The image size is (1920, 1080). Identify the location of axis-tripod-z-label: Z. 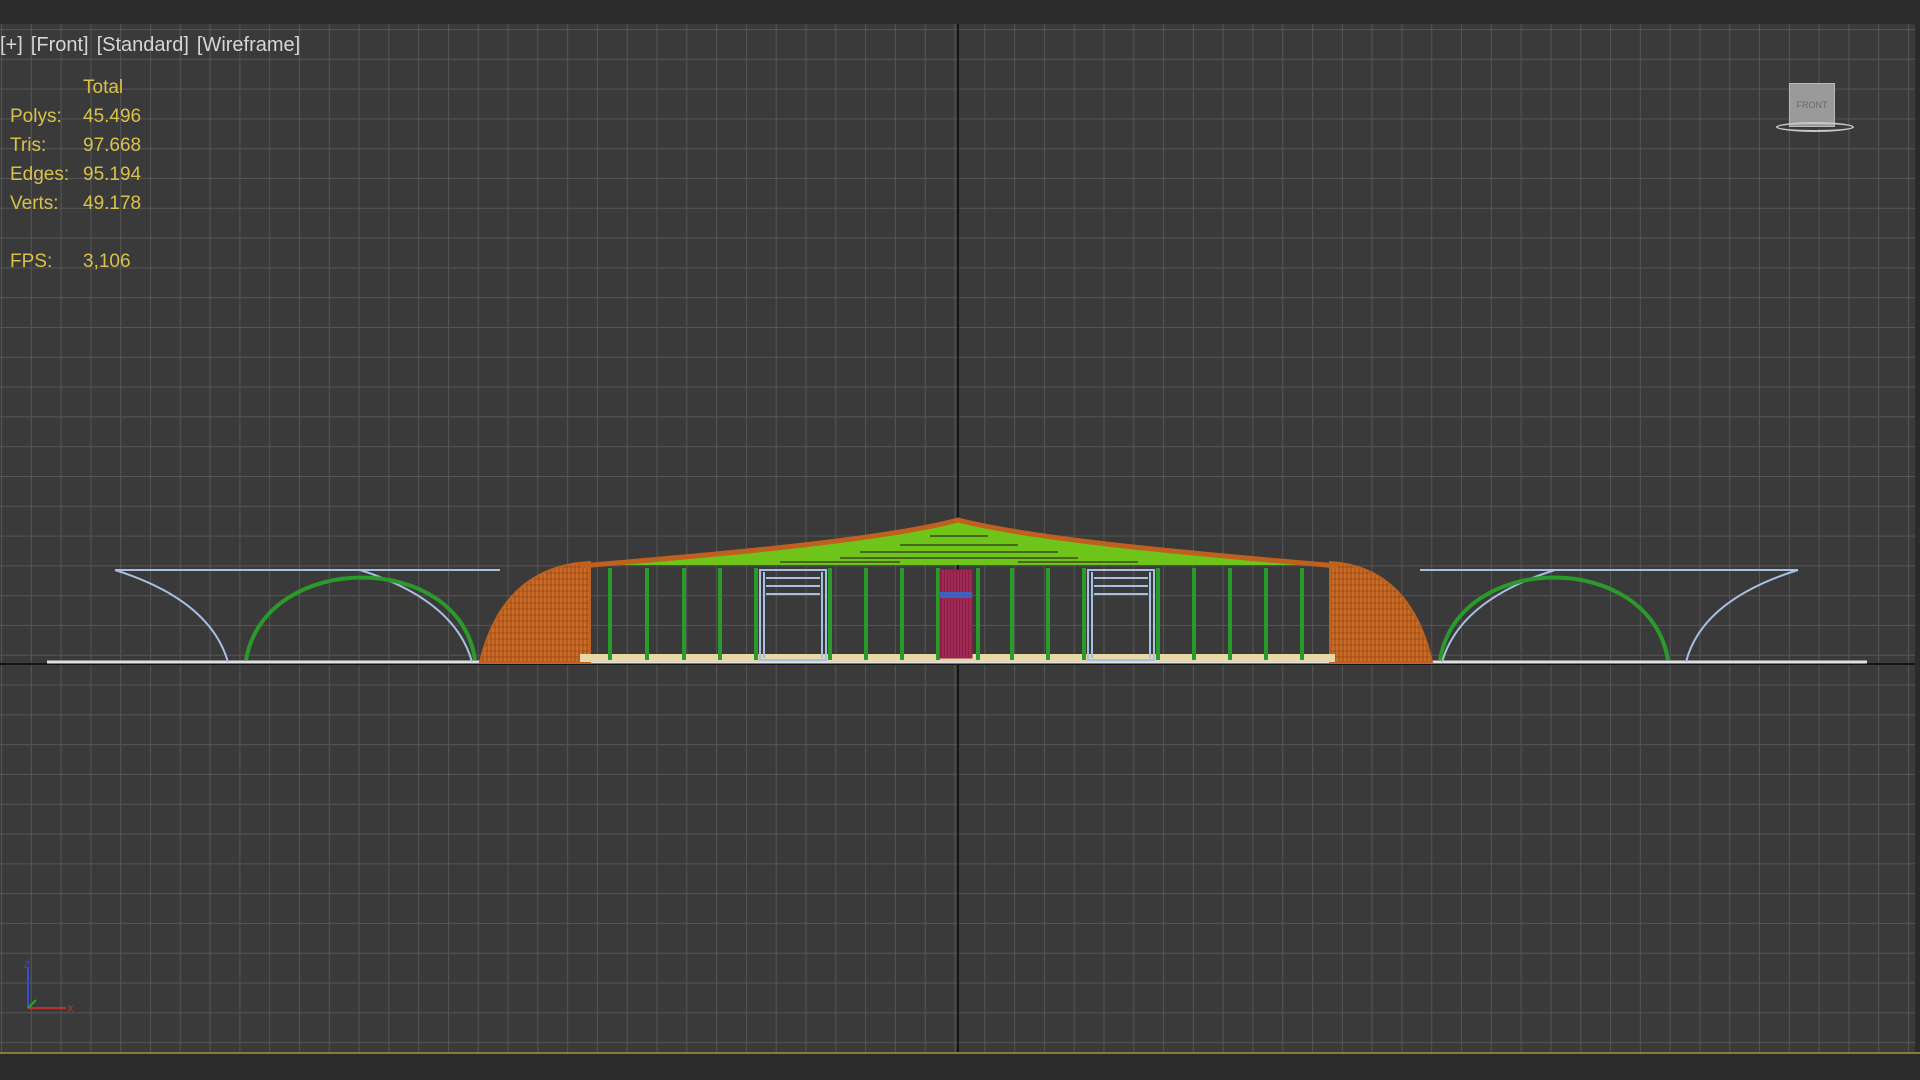
(27, 965).